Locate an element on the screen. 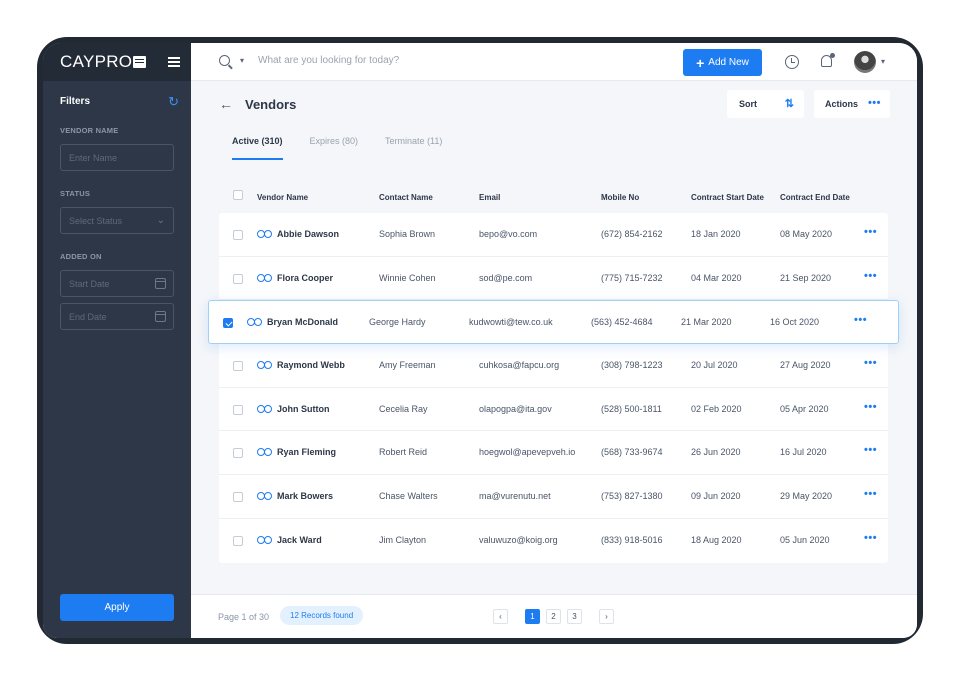 The width and height of the screenshot is (960, 681). search-icon is located at coordinates (224, 60).